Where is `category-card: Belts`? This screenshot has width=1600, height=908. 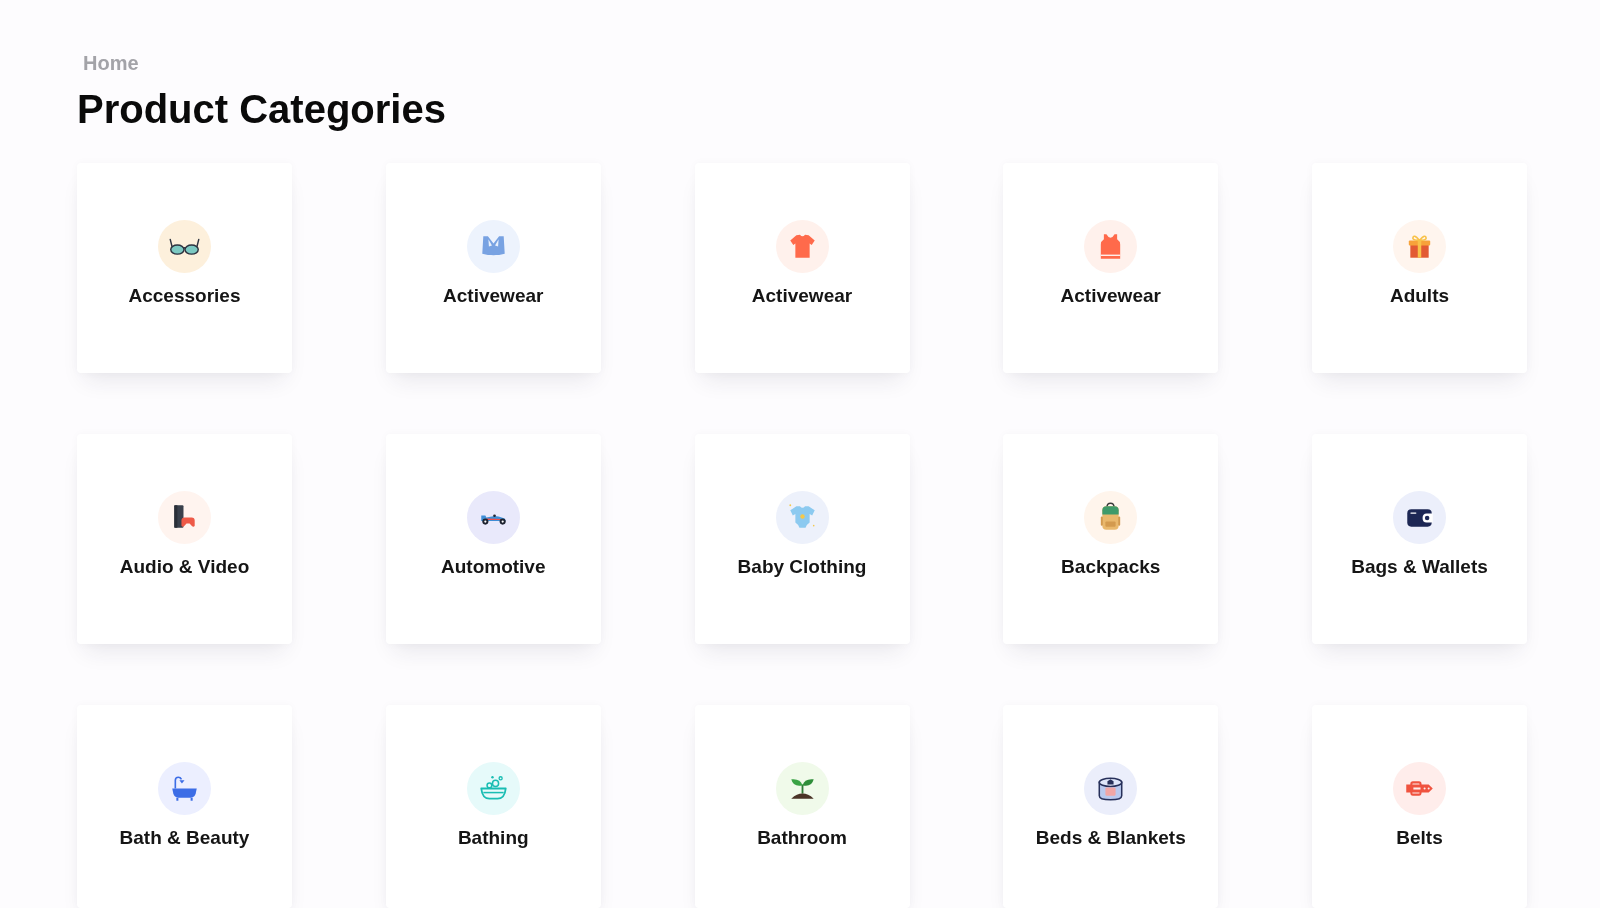
category-card: Belts is located at coordinates (1419, 806).